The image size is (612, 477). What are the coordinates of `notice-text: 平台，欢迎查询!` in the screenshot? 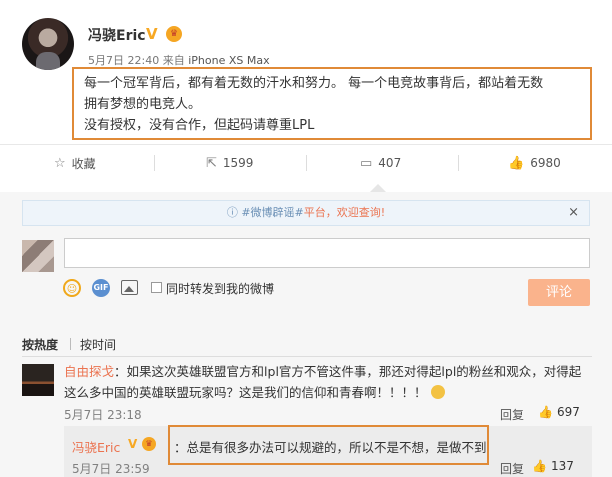 It's located at (344, 212).